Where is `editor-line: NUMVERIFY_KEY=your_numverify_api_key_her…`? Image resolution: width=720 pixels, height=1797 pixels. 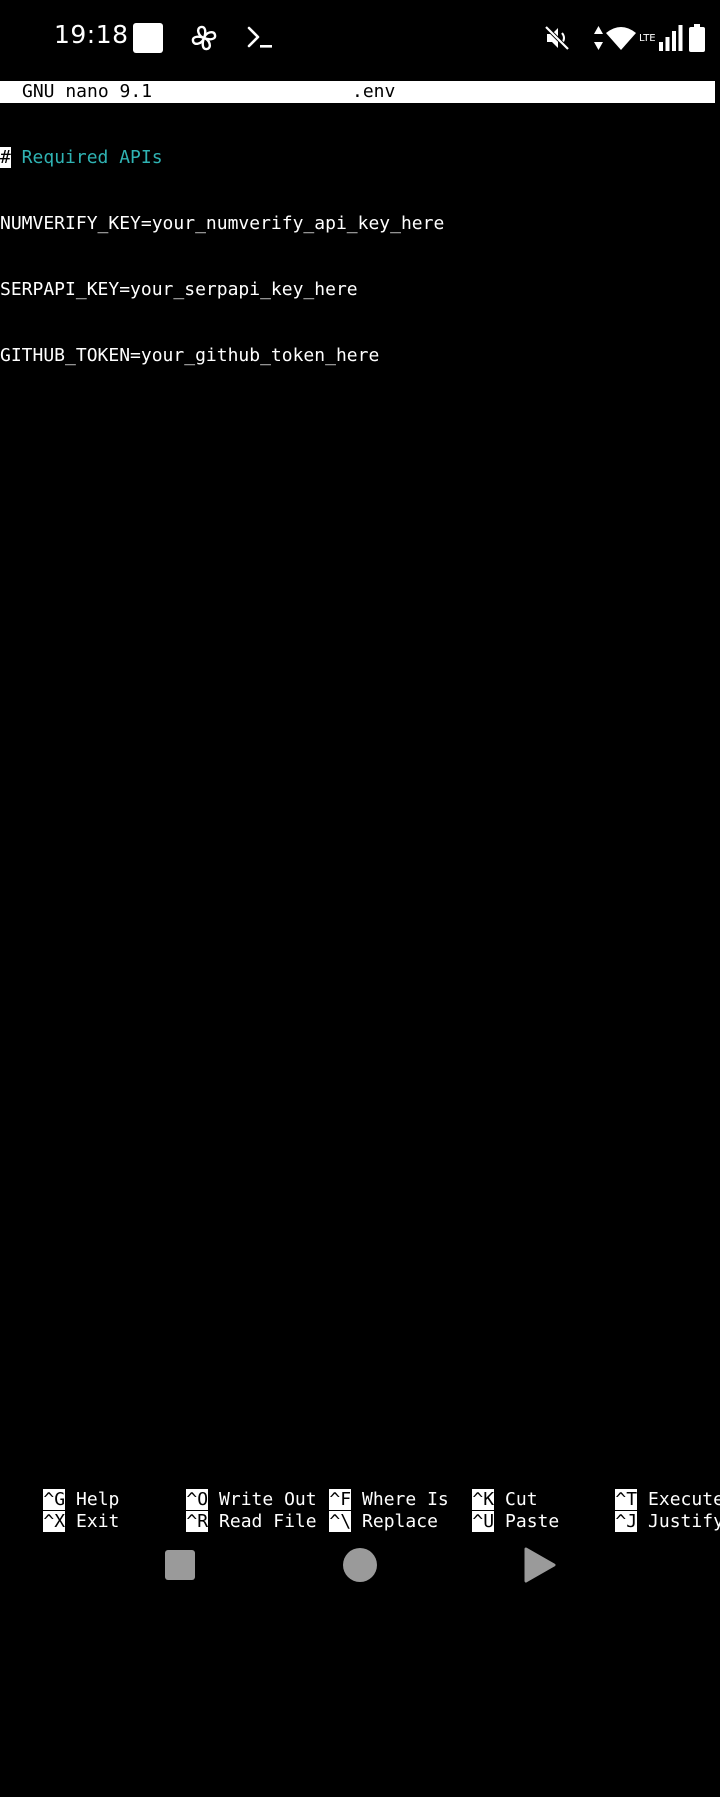
editor-line: NUMVERIFY_KEY=your_numverify_api_key_her… is located at coordinates (360, 224).